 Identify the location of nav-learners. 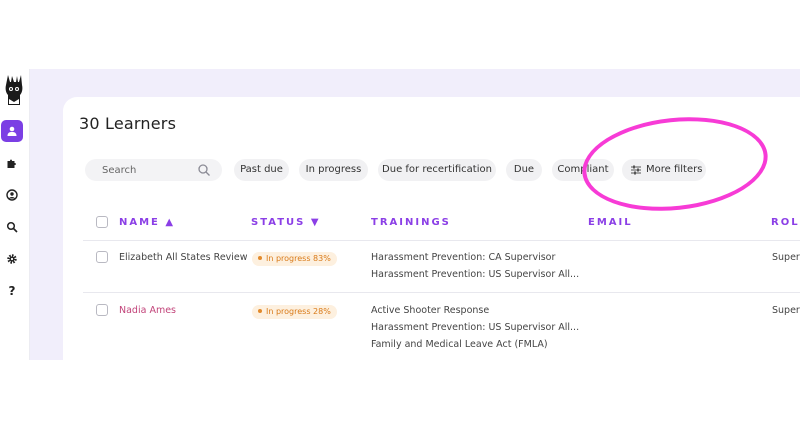
(12, 131).